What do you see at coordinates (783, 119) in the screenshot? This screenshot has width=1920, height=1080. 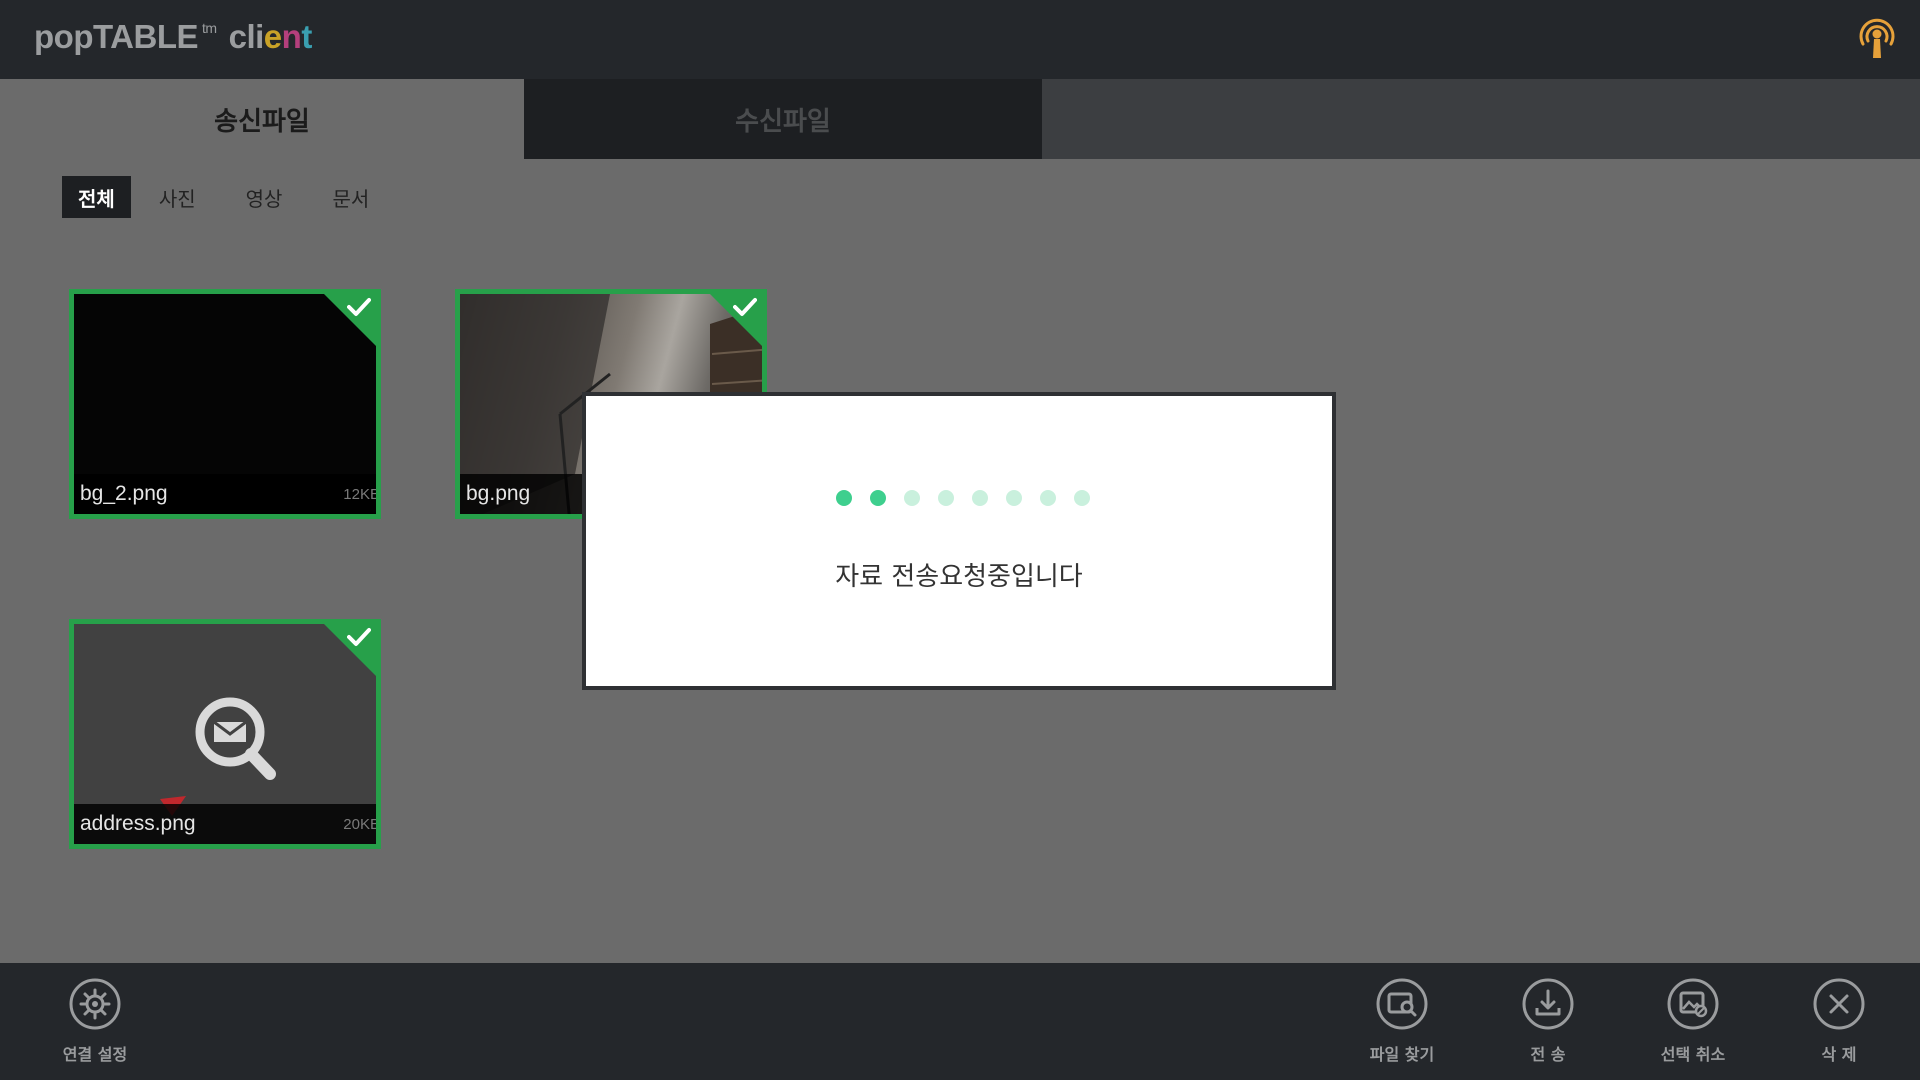 I see `tab-receive-files: 수신파일` at bounding box center [783, 119].